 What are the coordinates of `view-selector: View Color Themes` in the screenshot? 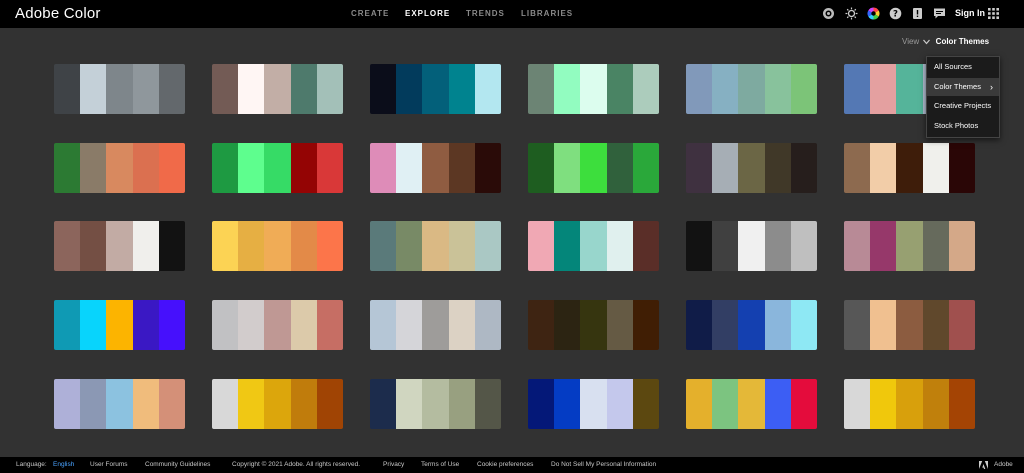 It's located at (945, 41).